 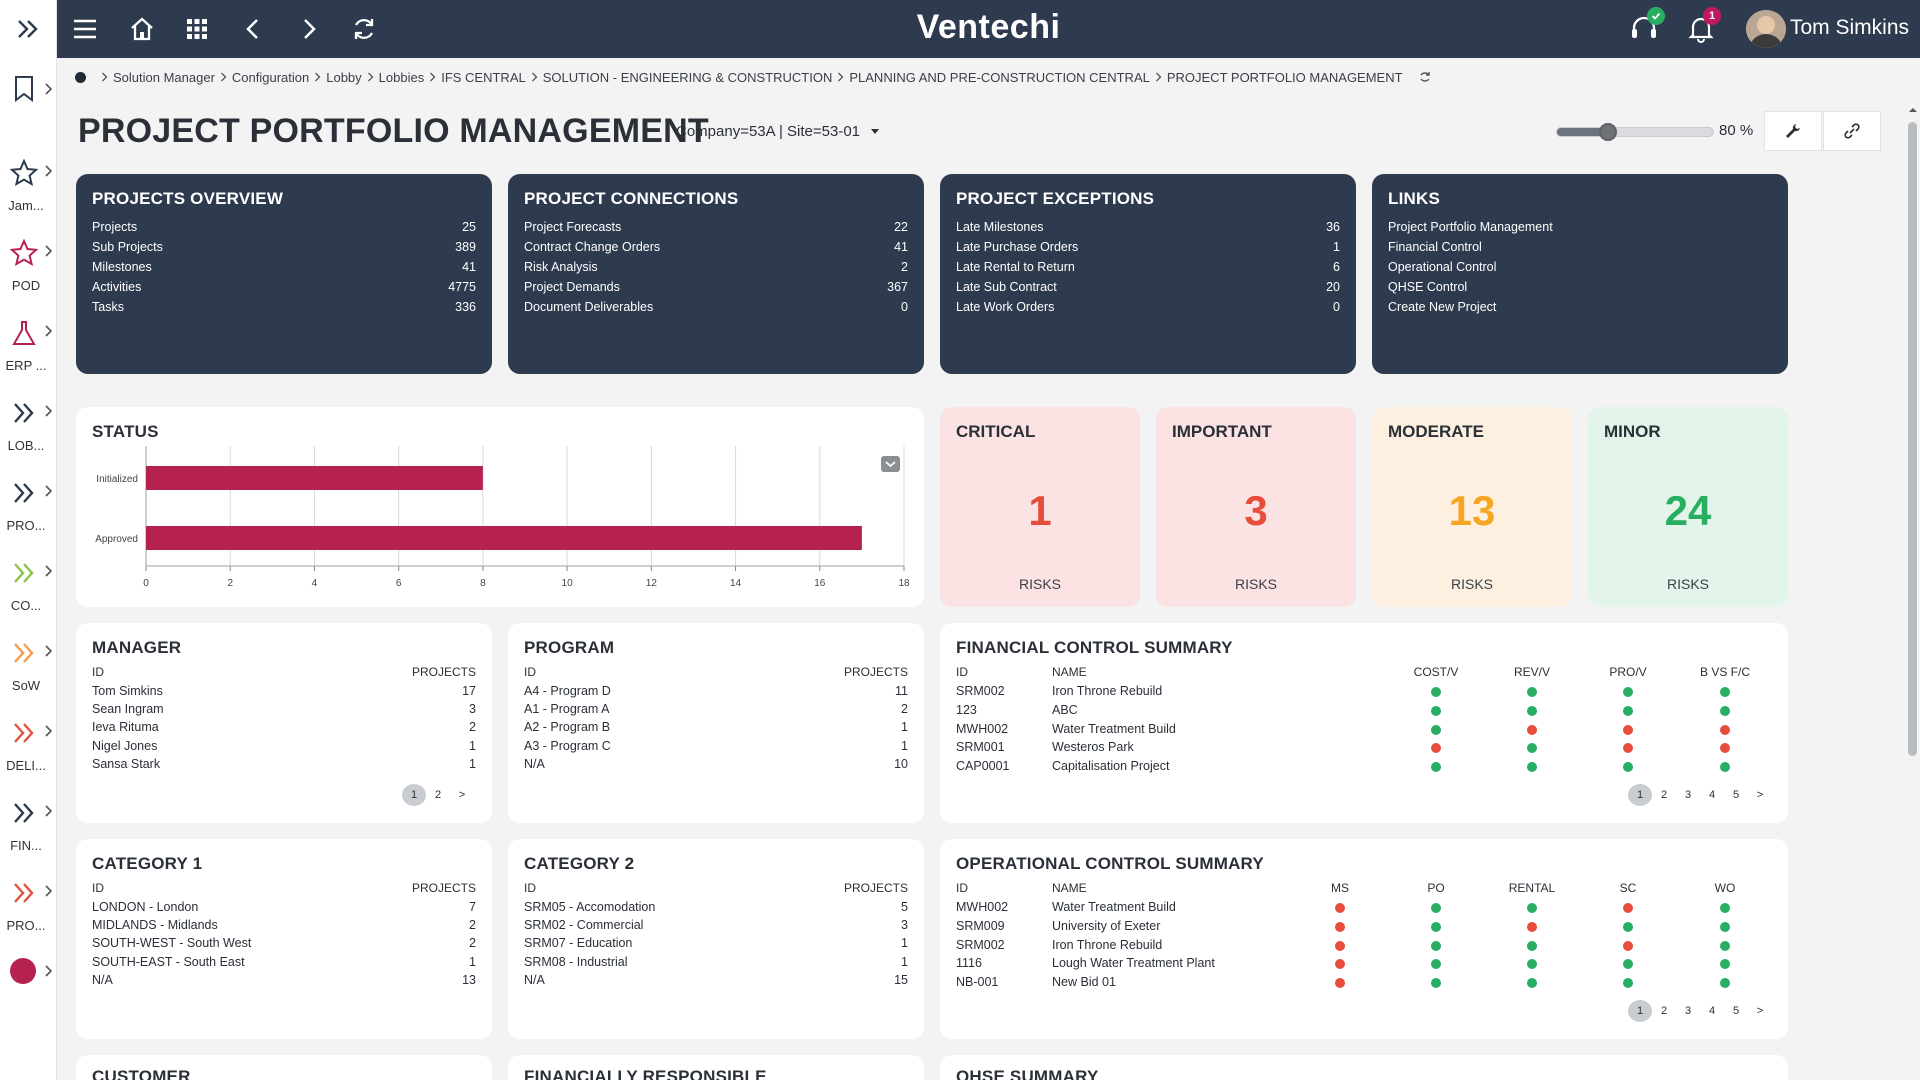 I want to click on zoom-slider, so click(x=1635, y=132).